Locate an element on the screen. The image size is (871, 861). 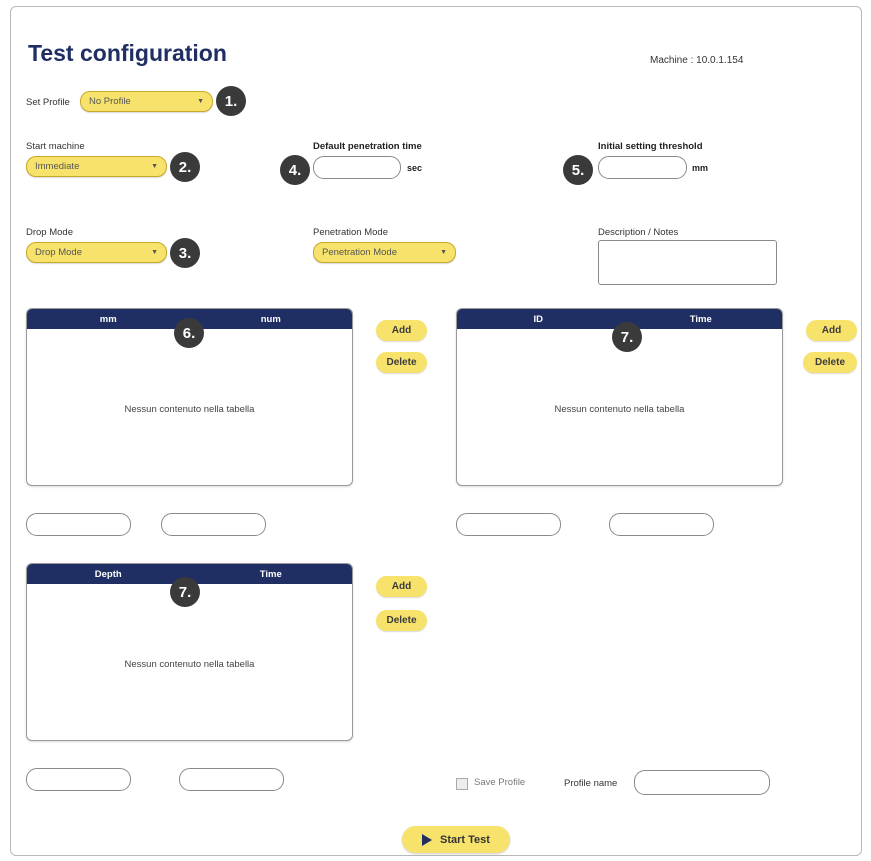
drop-mode-label: Drop Mode is located at coordinates (49, 232).